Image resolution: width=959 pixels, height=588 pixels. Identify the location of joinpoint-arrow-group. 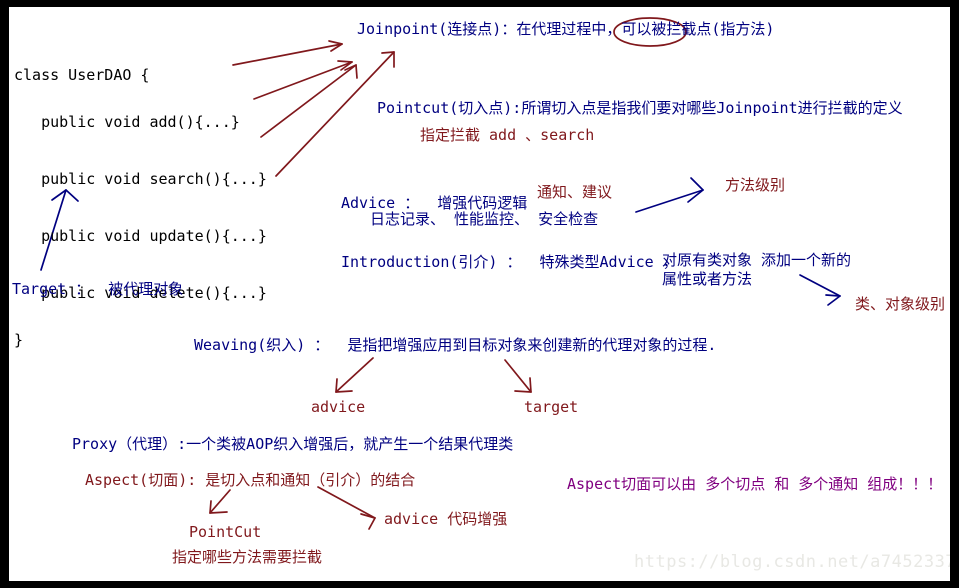
(459, 97).